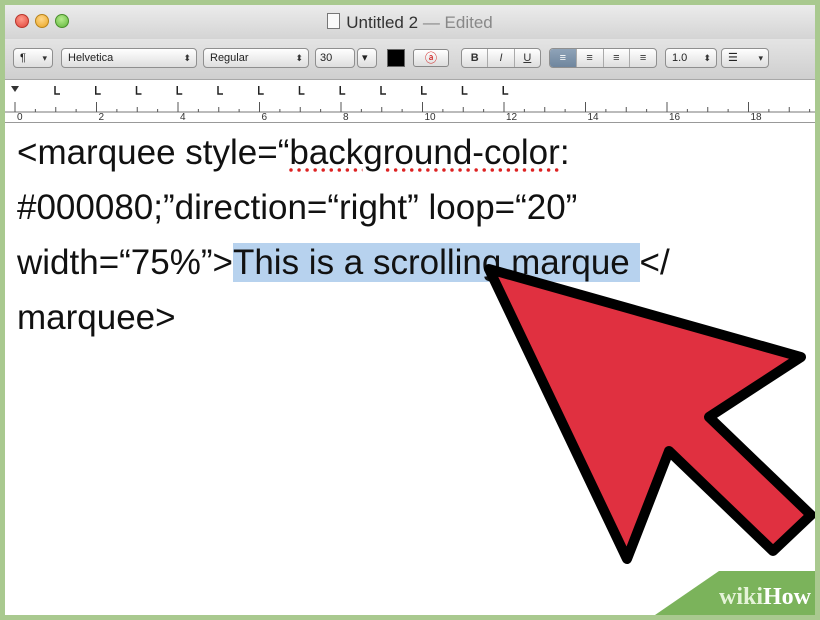 Image resolution: width=820 pixels, height=620 pixels. Describe the element at coordinates (527, 58) in the screenshot. I see `underline-button: U` at that location.